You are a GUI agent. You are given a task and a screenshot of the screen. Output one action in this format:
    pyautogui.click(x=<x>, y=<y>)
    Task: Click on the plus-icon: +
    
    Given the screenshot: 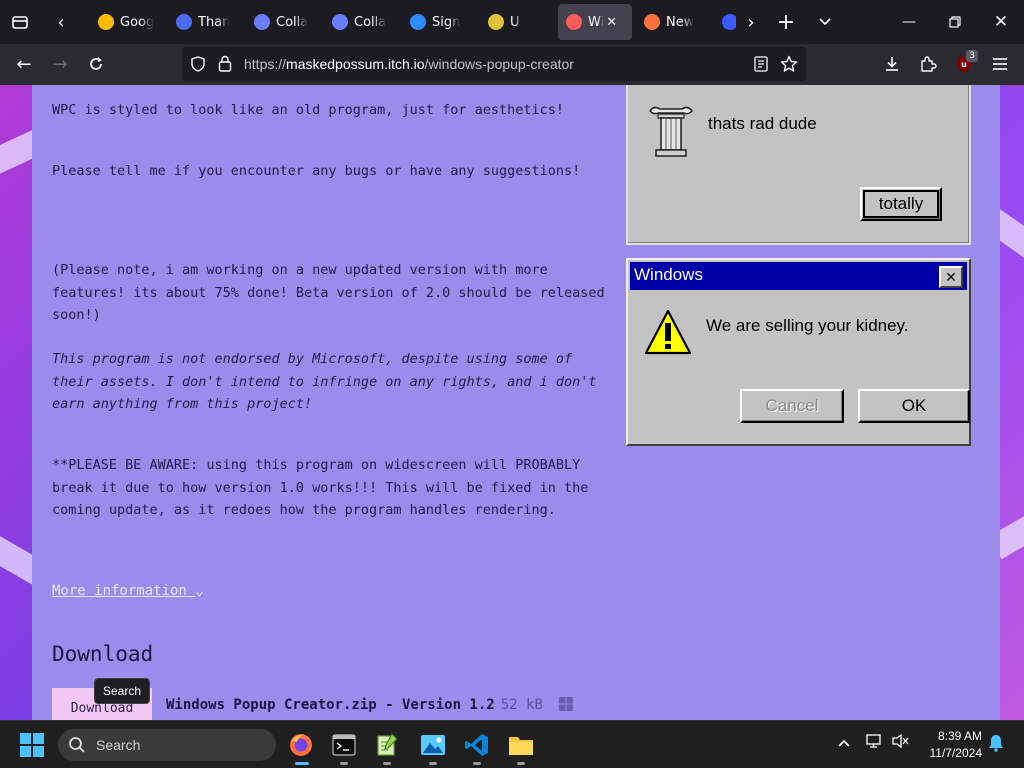 What is the action you would take?
    pyautogui.click(x=786, y=22)
    